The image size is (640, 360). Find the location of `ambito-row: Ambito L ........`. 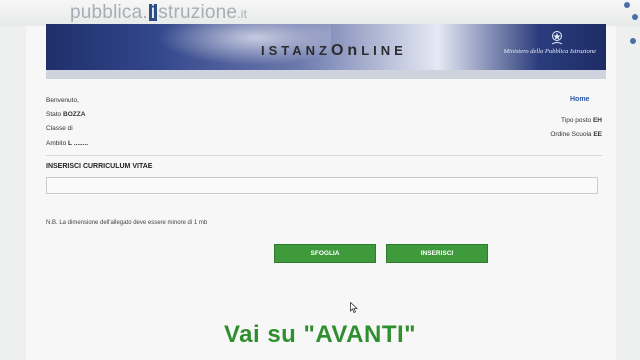

ambito-row: Ambito L ........ is located at coordinates (67, 143).